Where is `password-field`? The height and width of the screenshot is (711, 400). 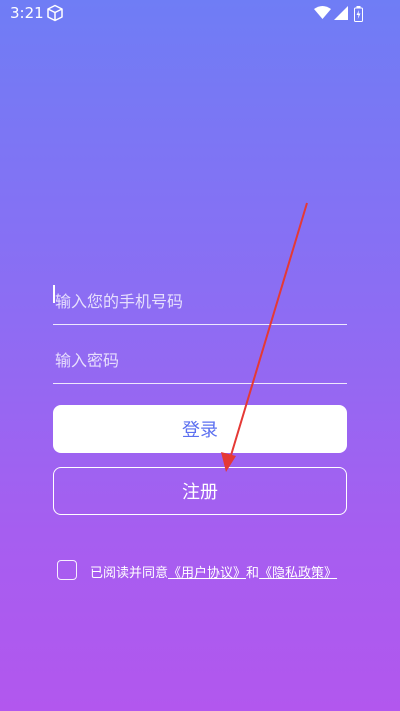 password-field is located at coordinates (202, 359).